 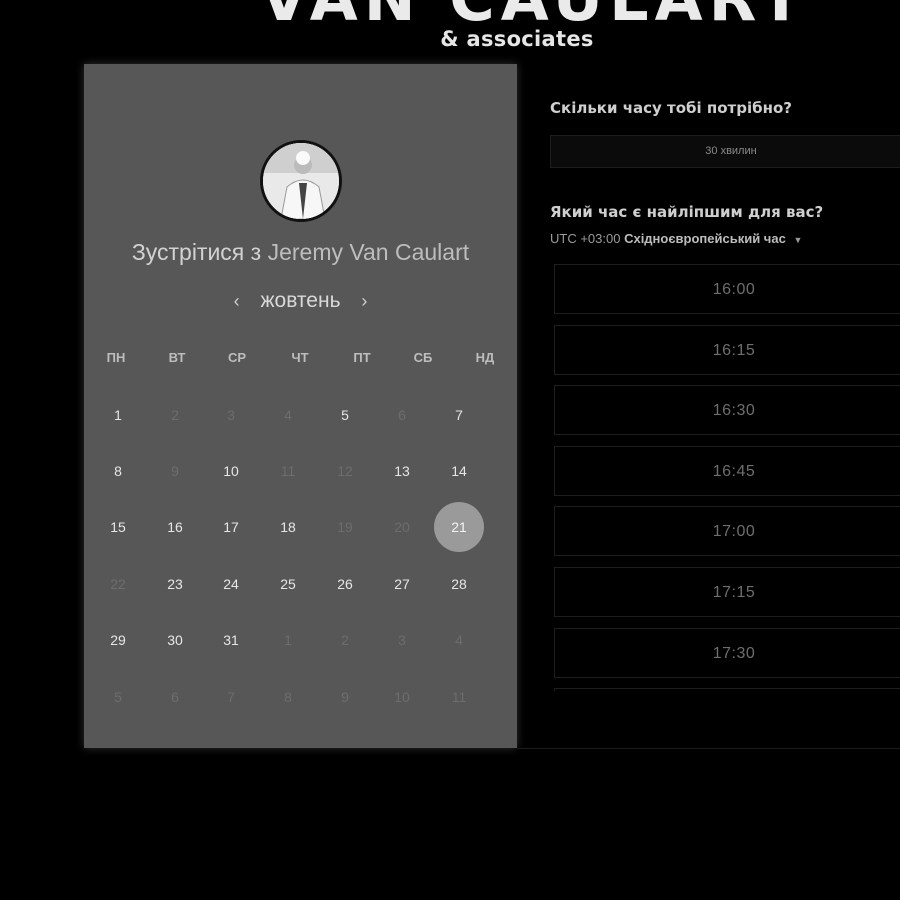 I want to click on time-slot-button: 17:30, so click(x=727, y=652).